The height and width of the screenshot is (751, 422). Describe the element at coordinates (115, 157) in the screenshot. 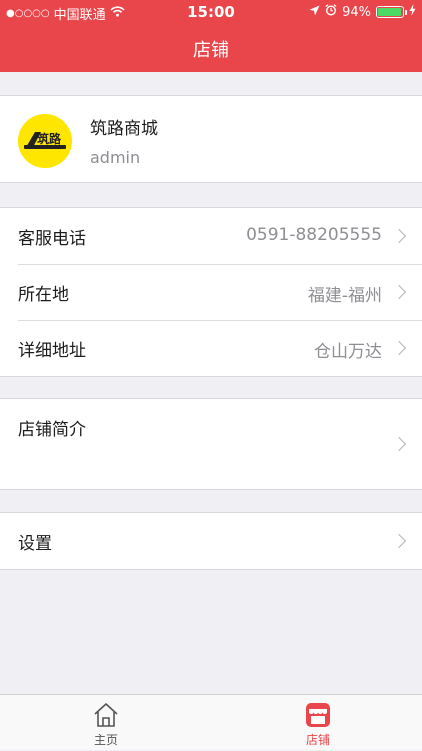

I see `store-username: admin` at that location.